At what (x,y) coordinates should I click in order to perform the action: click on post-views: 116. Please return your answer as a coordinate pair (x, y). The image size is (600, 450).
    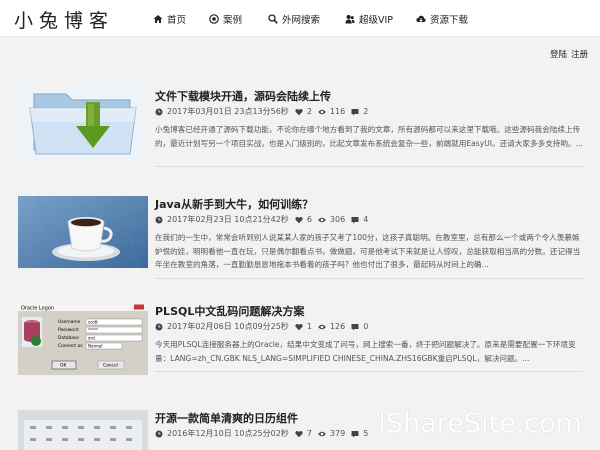
    Looking at the image, I should click on (337, 111).